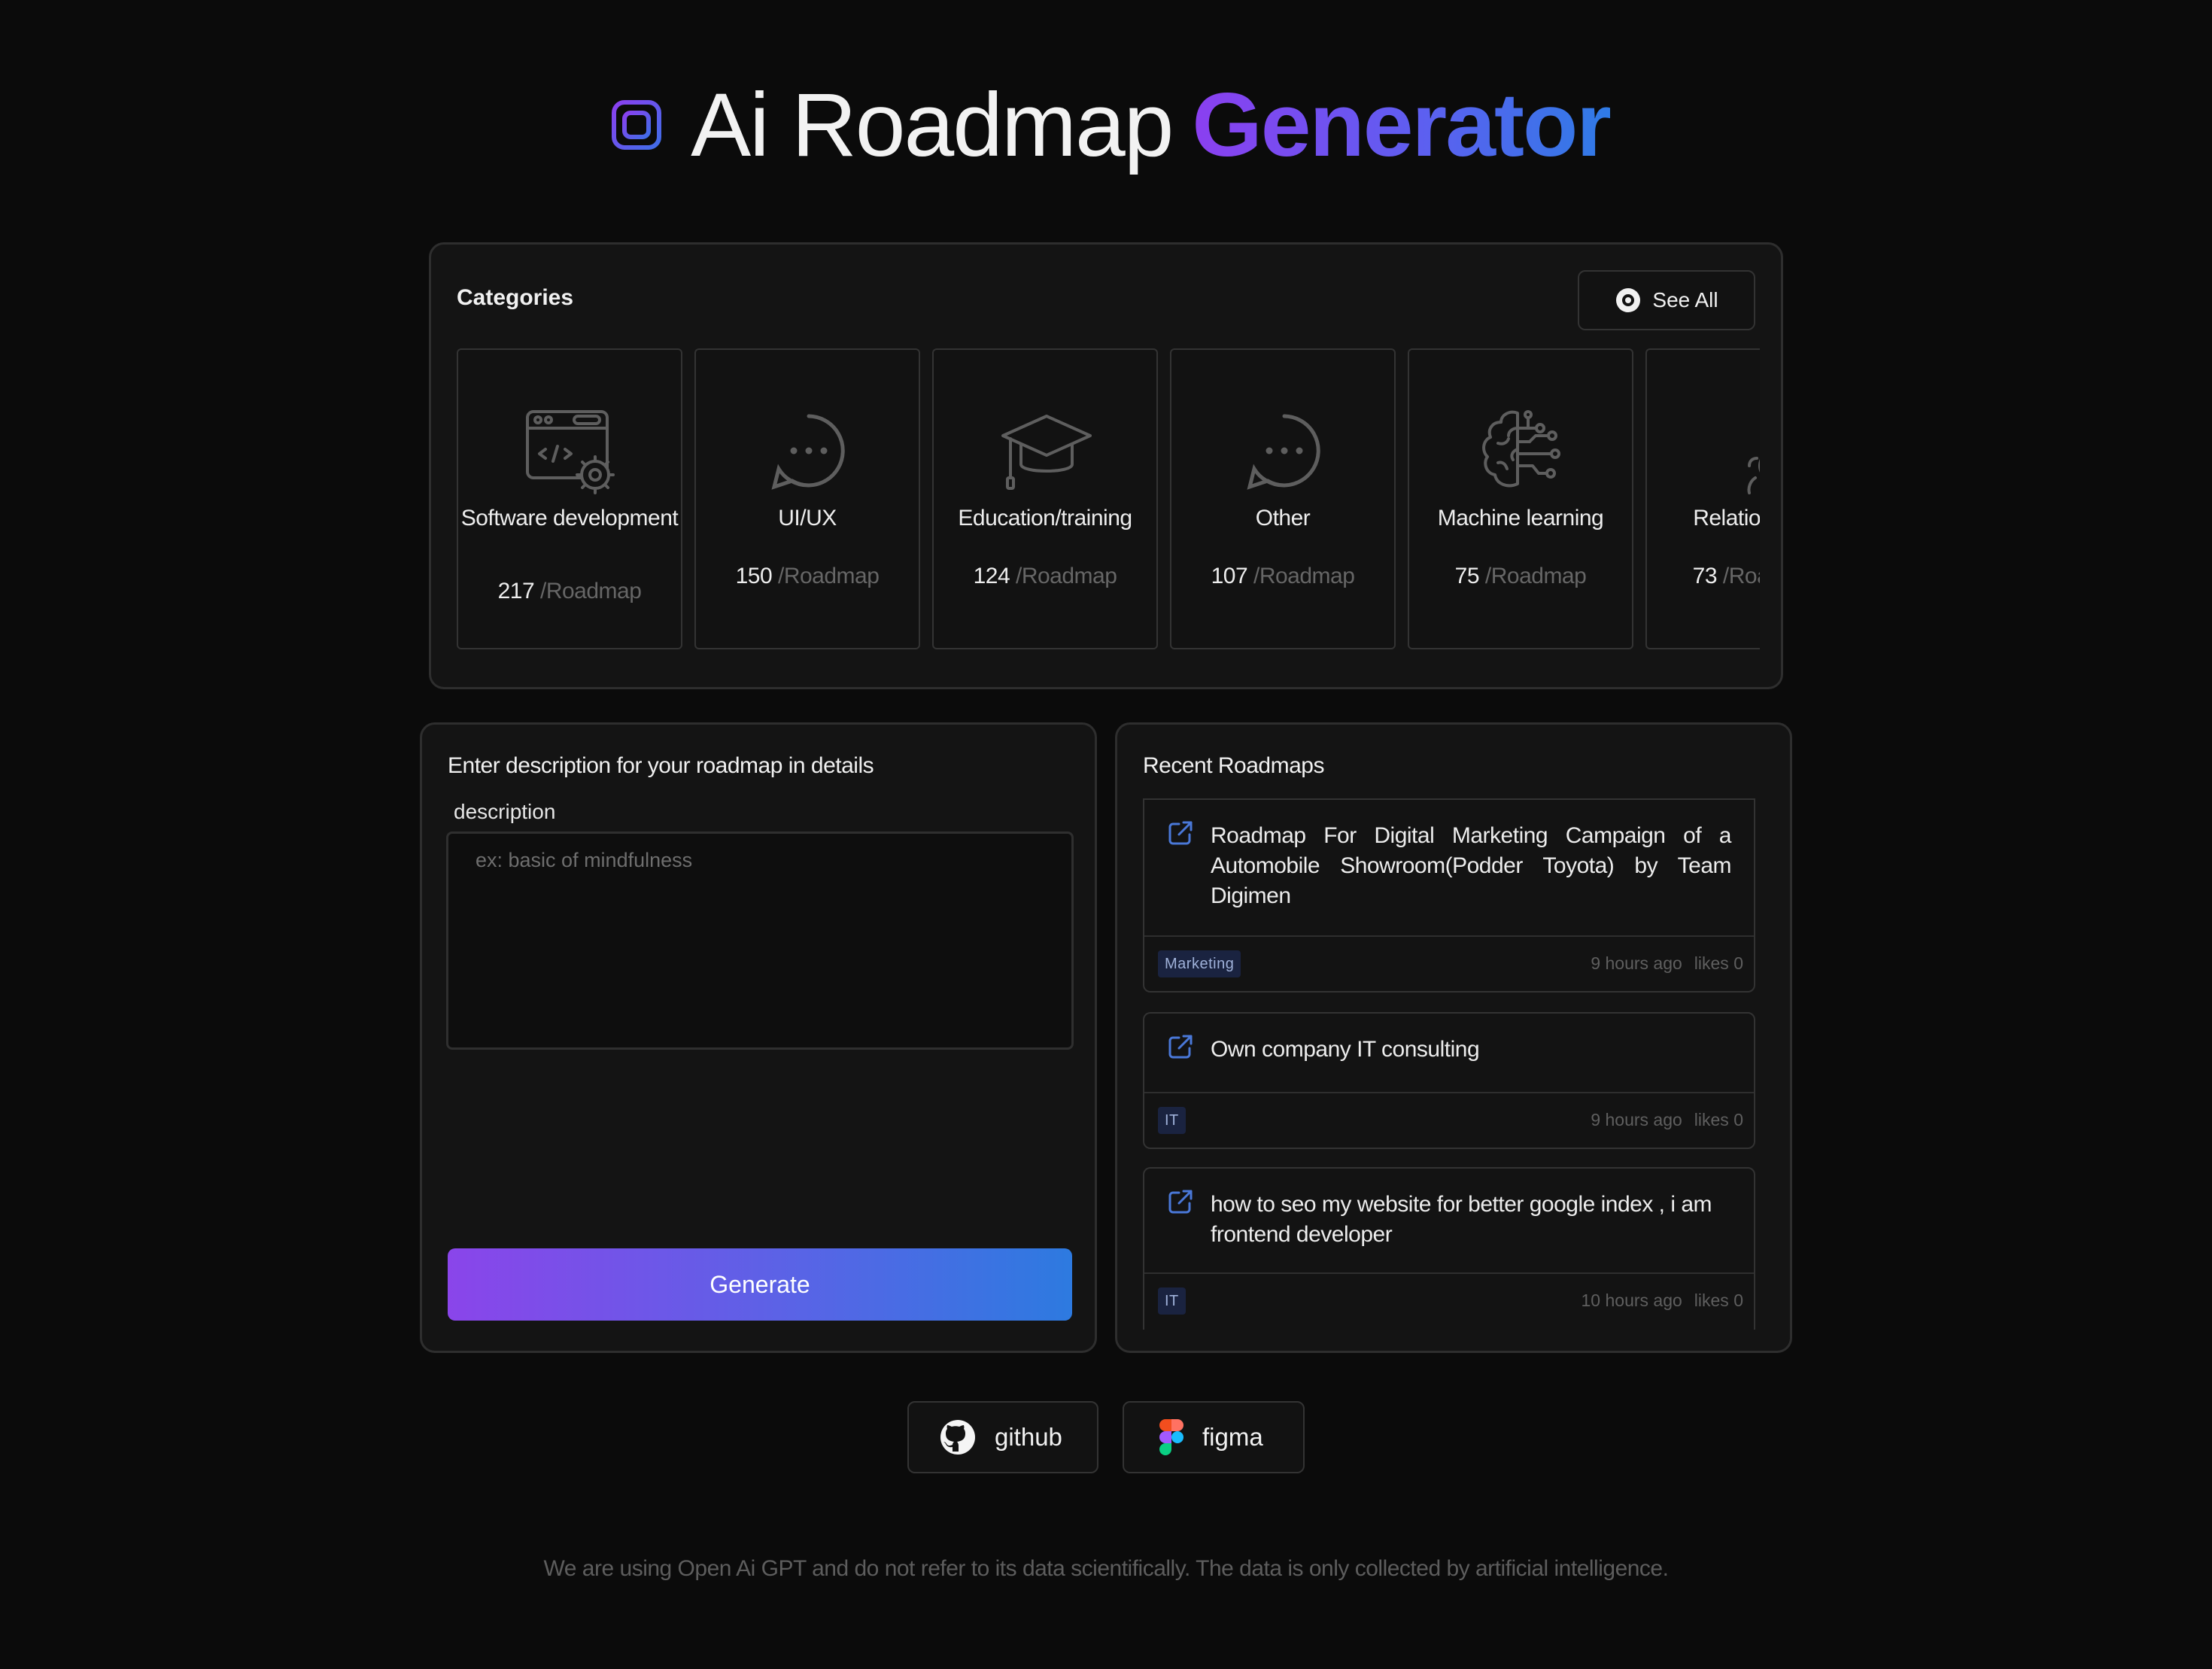  What do you see at coordinates (1229, 576) in the screenshot?
I see `category-count-value: 107` at bounding box center [1229, 576].